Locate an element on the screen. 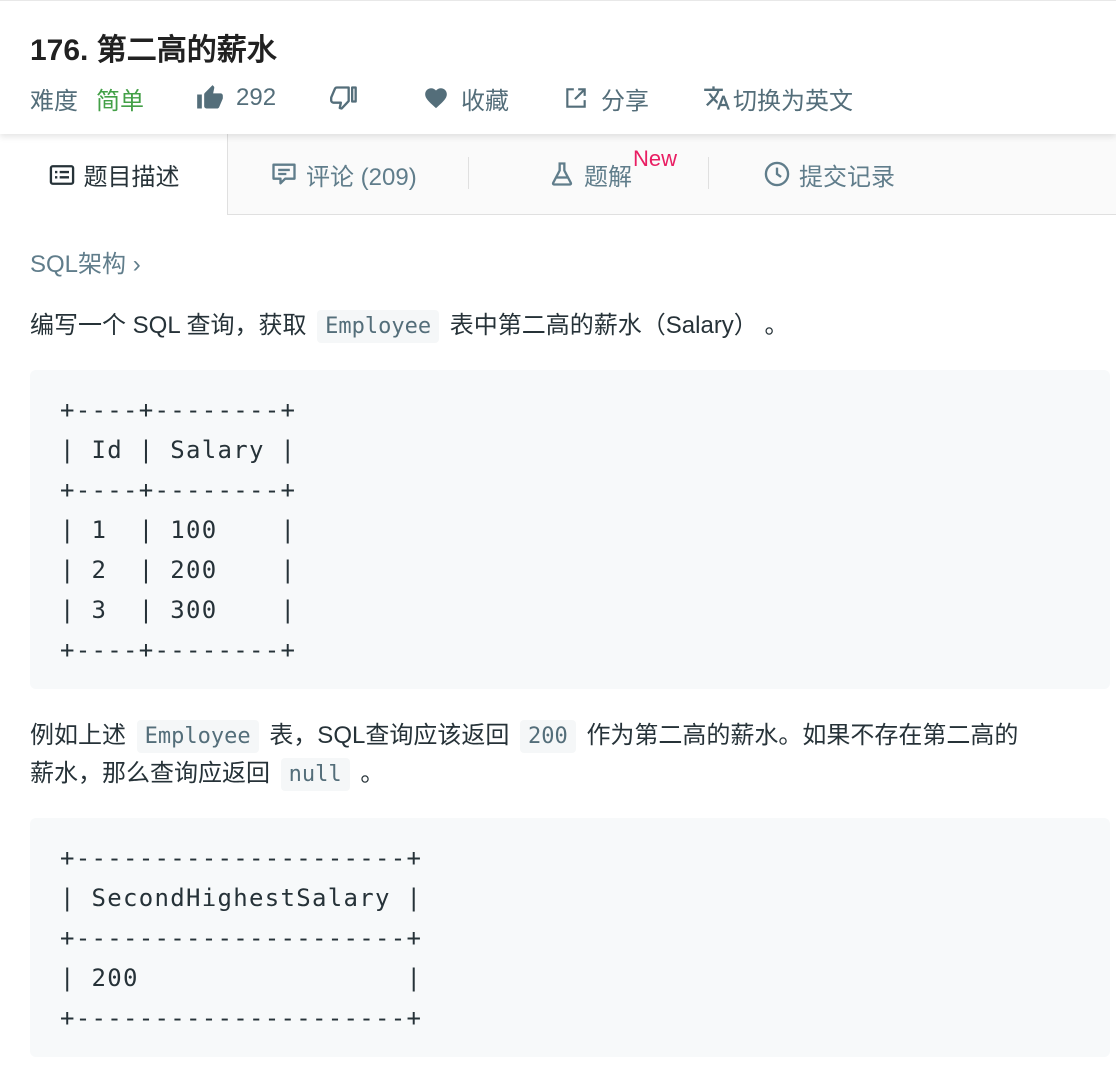 The height and width of the screenshot is (1072, 1116). share-label: 分享 is located at coordinates (625, 101).